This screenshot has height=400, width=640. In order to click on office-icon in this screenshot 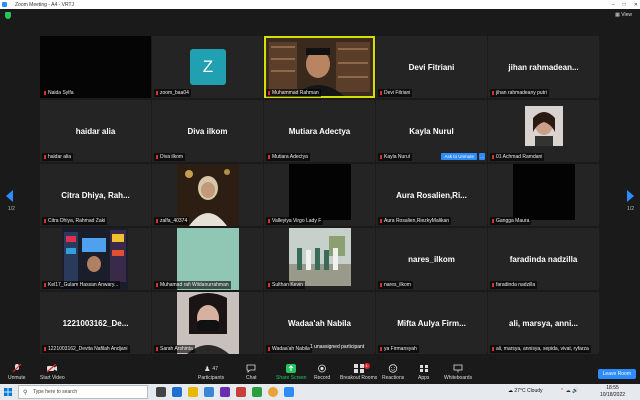, I will do `click(241, 392)`.